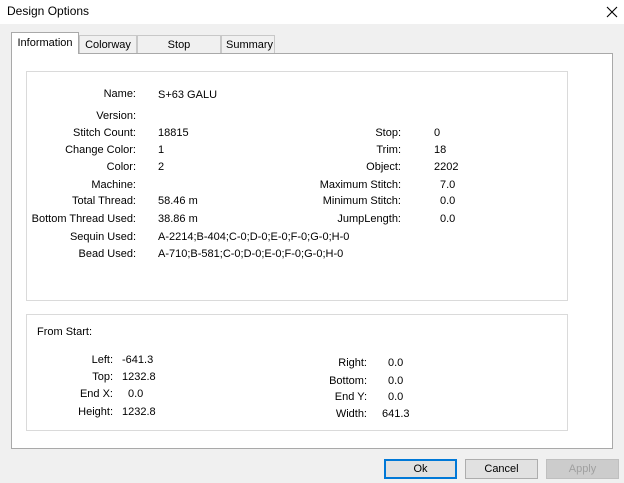 The width and height of the screenshot is (624, 483). What do you see at coordinates (65, 332) in the screenshot?
I see `from-start-heading: From Start:` at bounding box center [65, 332].